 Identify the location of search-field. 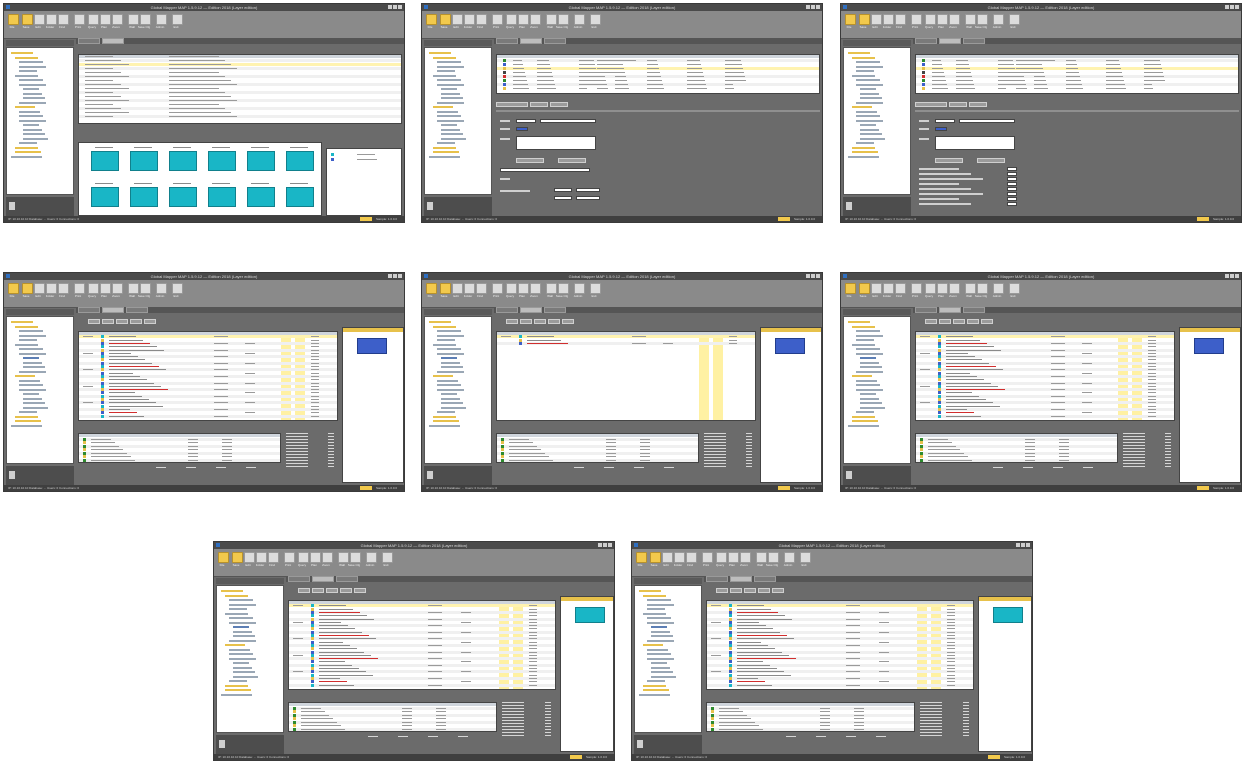
(545, 170).